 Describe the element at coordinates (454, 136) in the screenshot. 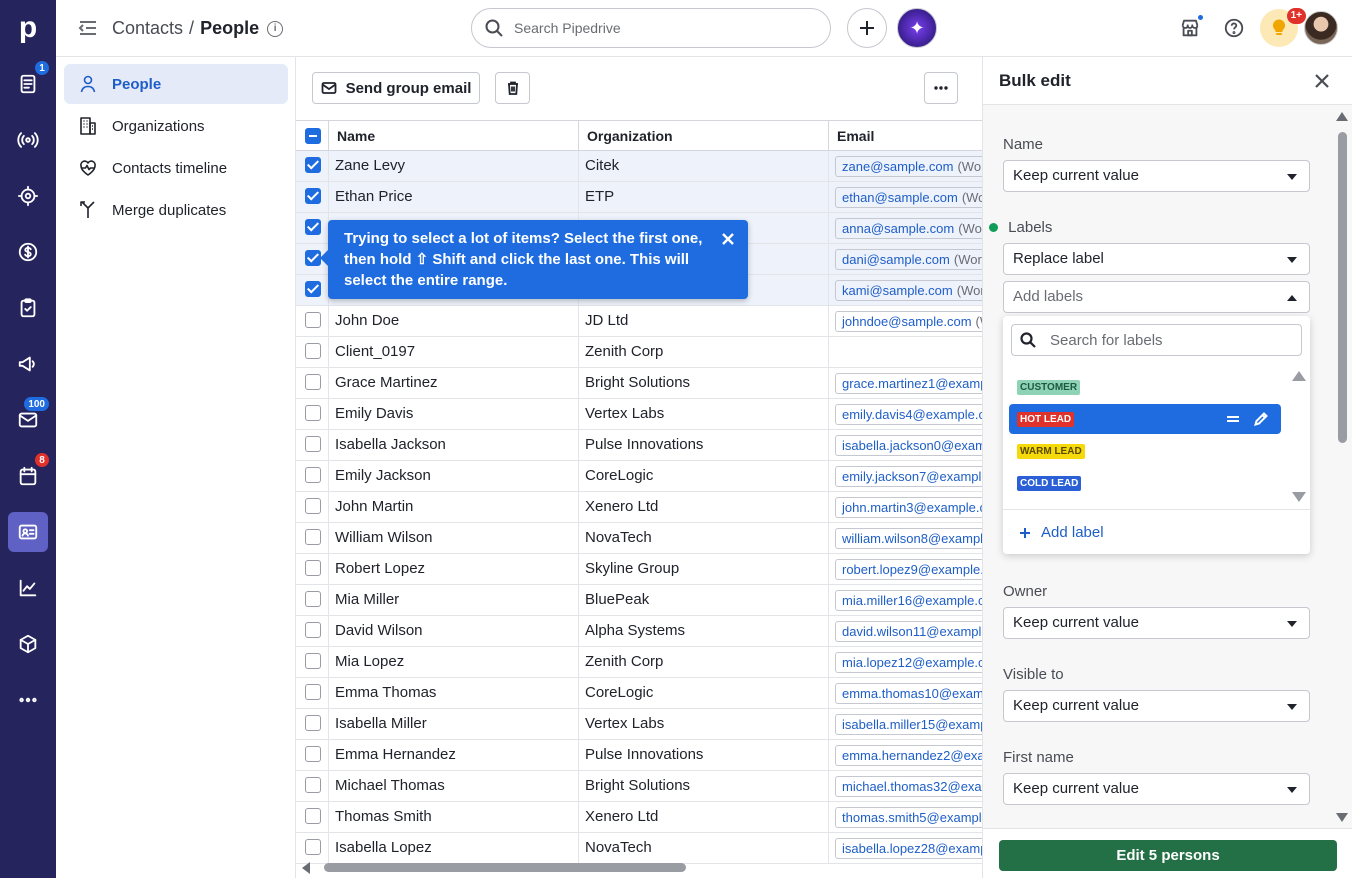

I see `column-name: Name` at that location.